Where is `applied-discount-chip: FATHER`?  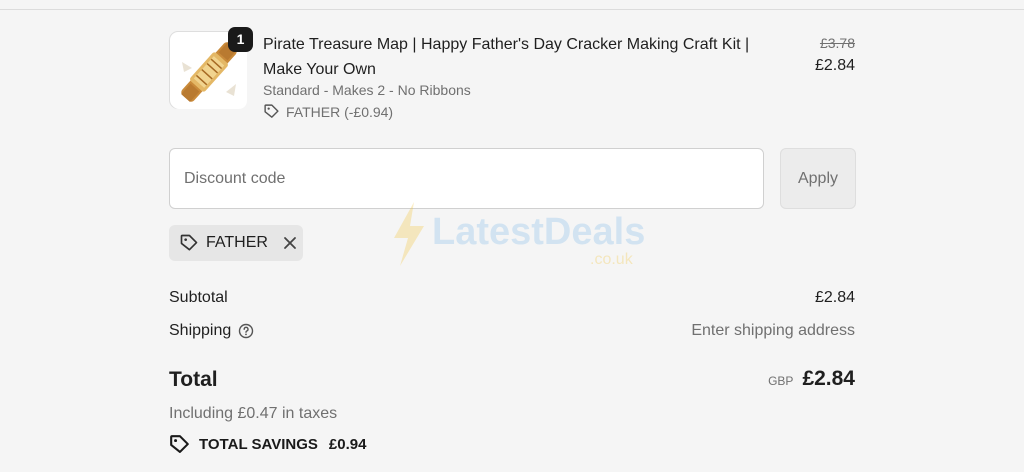 applied-discount-chip: FATHER is located at coordinates (236, 243).